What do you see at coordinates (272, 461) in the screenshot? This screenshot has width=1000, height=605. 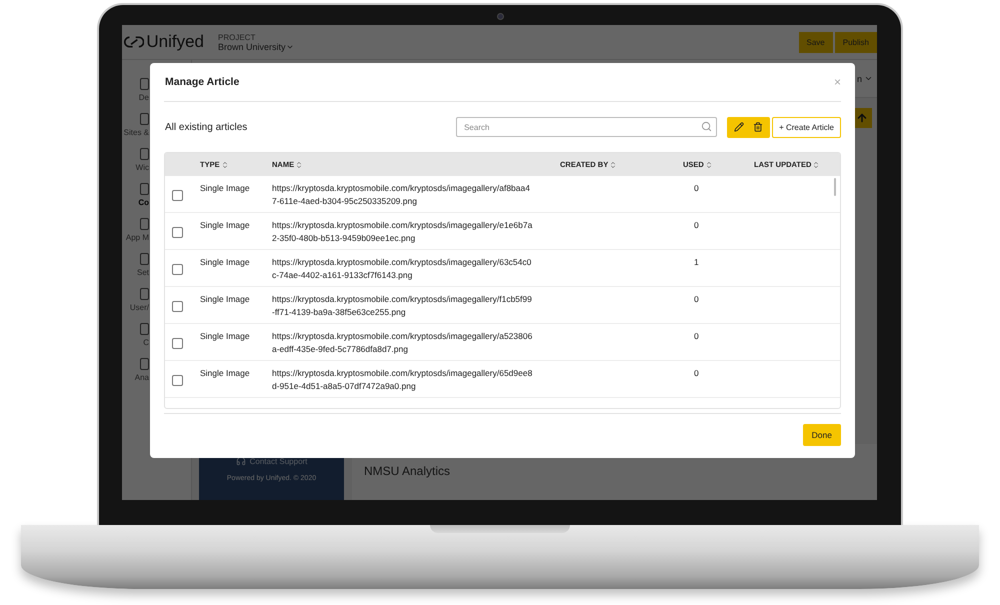 I see `contact-support-link: Contact Support` at bounding box center [272, 461].